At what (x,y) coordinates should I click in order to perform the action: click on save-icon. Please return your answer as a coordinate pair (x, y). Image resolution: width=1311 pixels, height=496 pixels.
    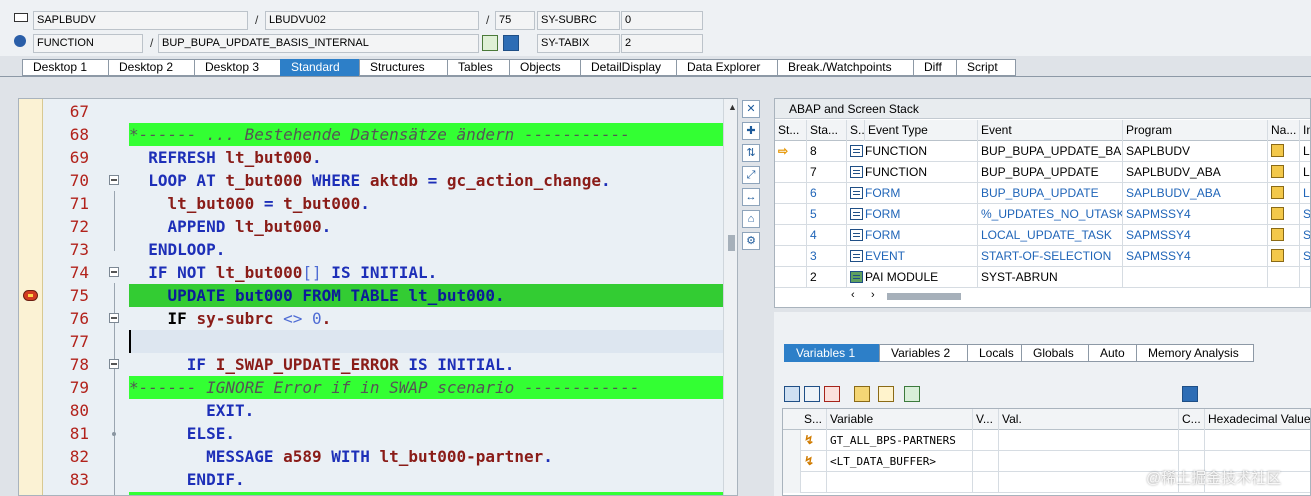
    Looking at the image, I should click on (1190, 394).